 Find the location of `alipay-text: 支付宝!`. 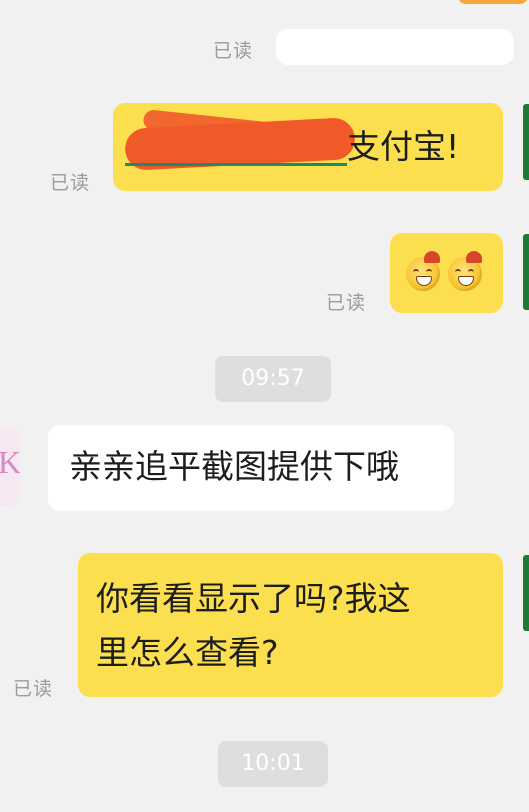

alipay-text: 支付宝! is located at coordinates (403, 146).